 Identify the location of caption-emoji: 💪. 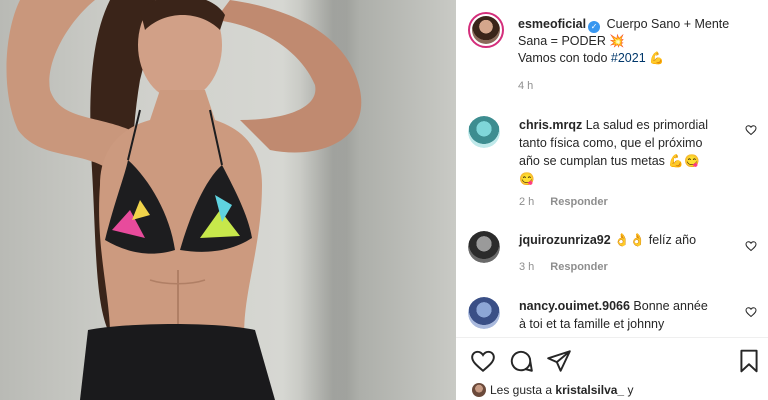
(657, 58).